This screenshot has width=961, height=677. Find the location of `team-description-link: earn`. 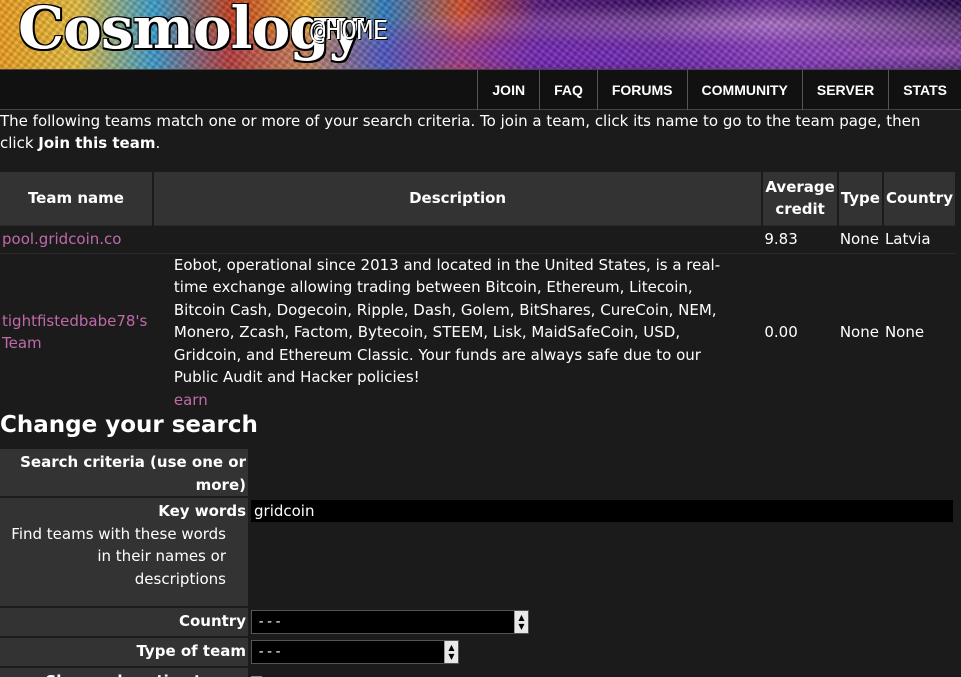

team-description-link: earn is located at coordinates (191, 400).